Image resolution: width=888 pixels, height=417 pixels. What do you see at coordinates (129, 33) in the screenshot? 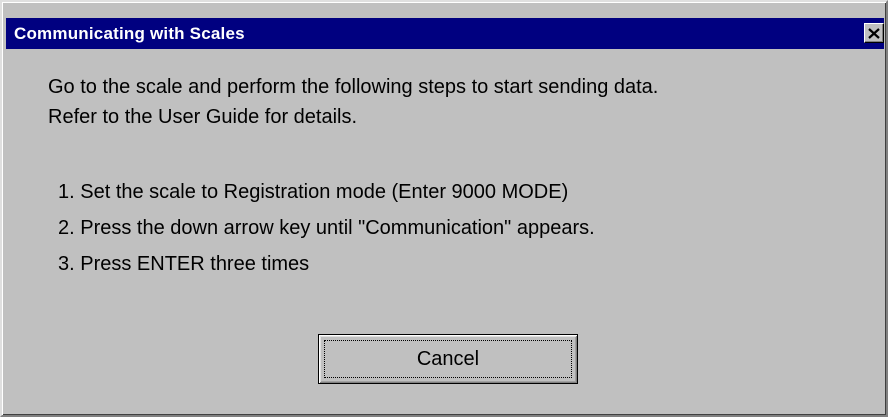
I see `dialog-title: Communicating with Scales` at bounding box center [129, 33].